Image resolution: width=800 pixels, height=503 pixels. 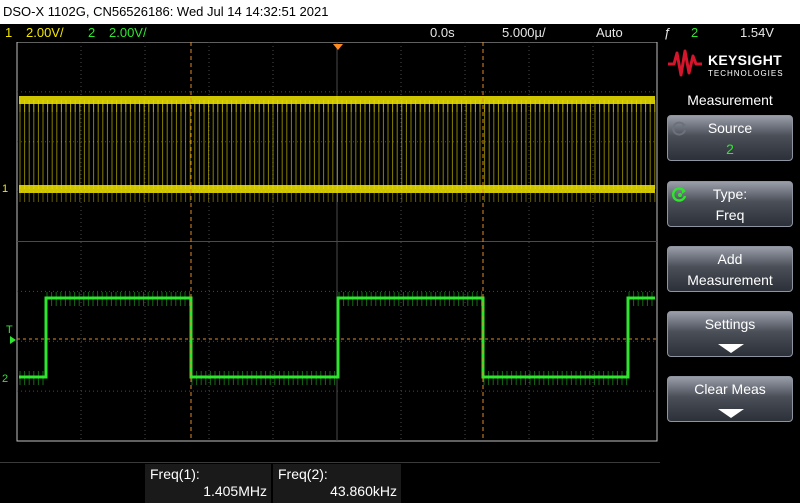 I want to click on type-softkey: Type: Freq, so click(x=730, y=204).